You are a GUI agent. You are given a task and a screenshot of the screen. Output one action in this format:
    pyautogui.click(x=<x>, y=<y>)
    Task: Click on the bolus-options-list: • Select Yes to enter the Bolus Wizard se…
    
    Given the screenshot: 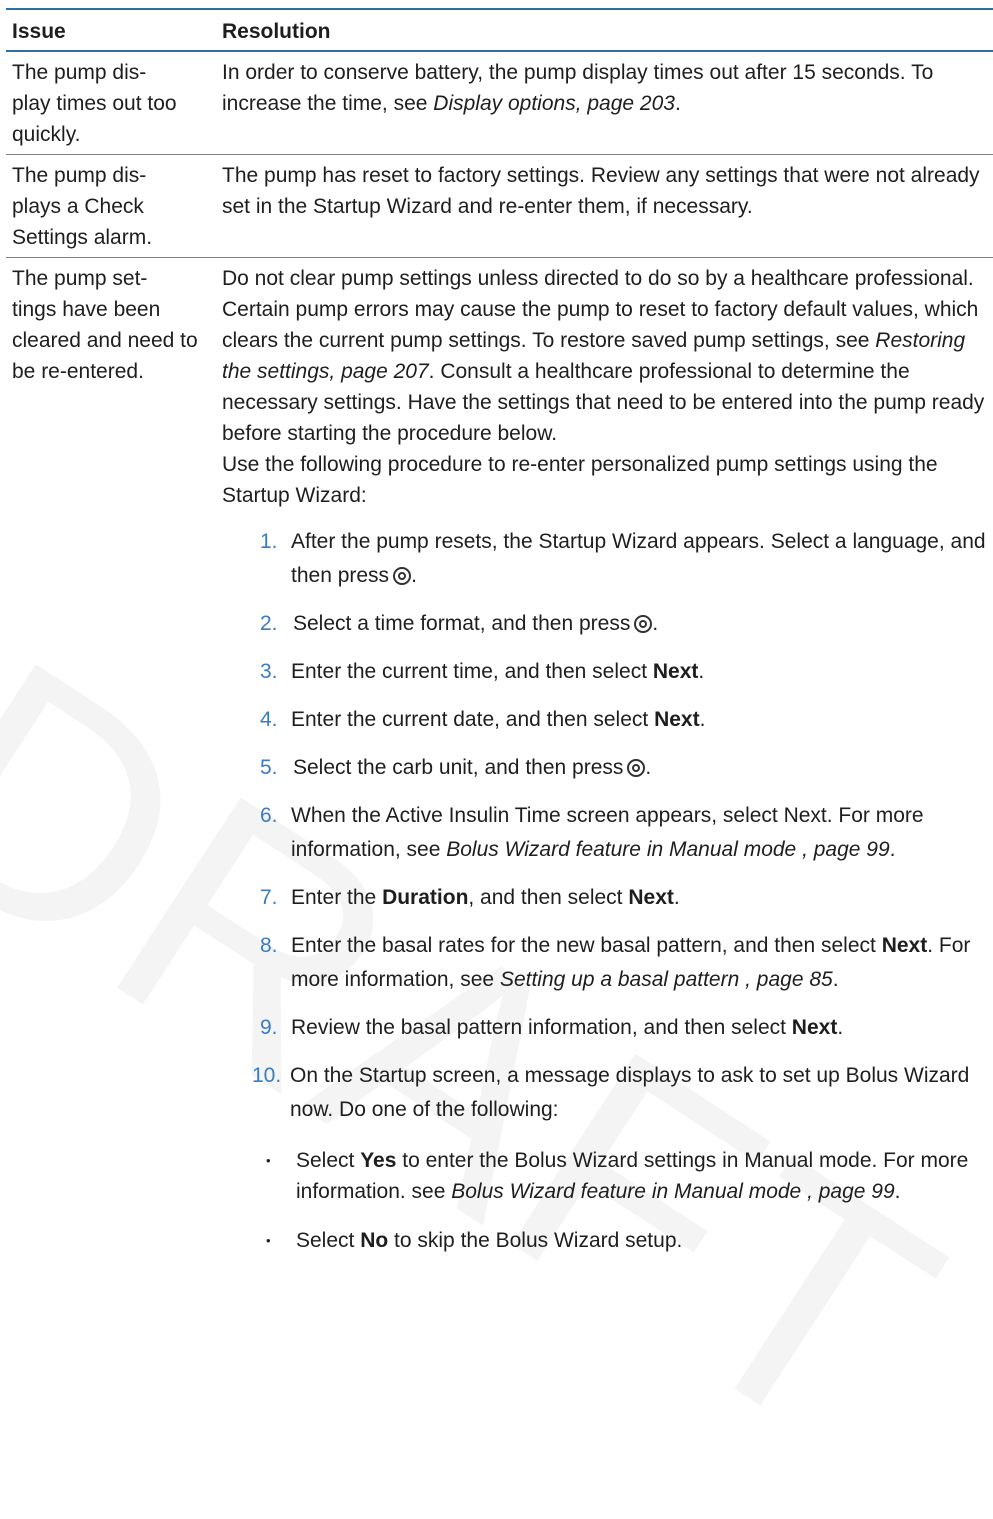 What is the action you would take?
    pyautogui.click(x=607, y=1200)
    